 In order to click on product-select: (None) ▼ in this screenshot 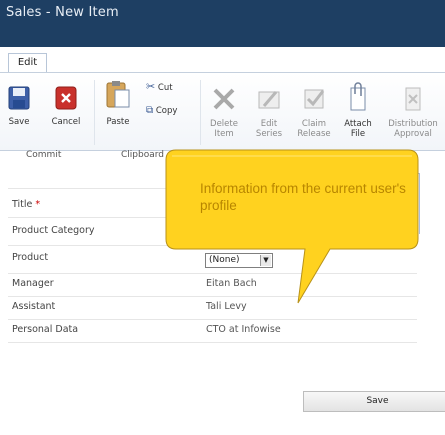, I will do `click(239, 260)`.